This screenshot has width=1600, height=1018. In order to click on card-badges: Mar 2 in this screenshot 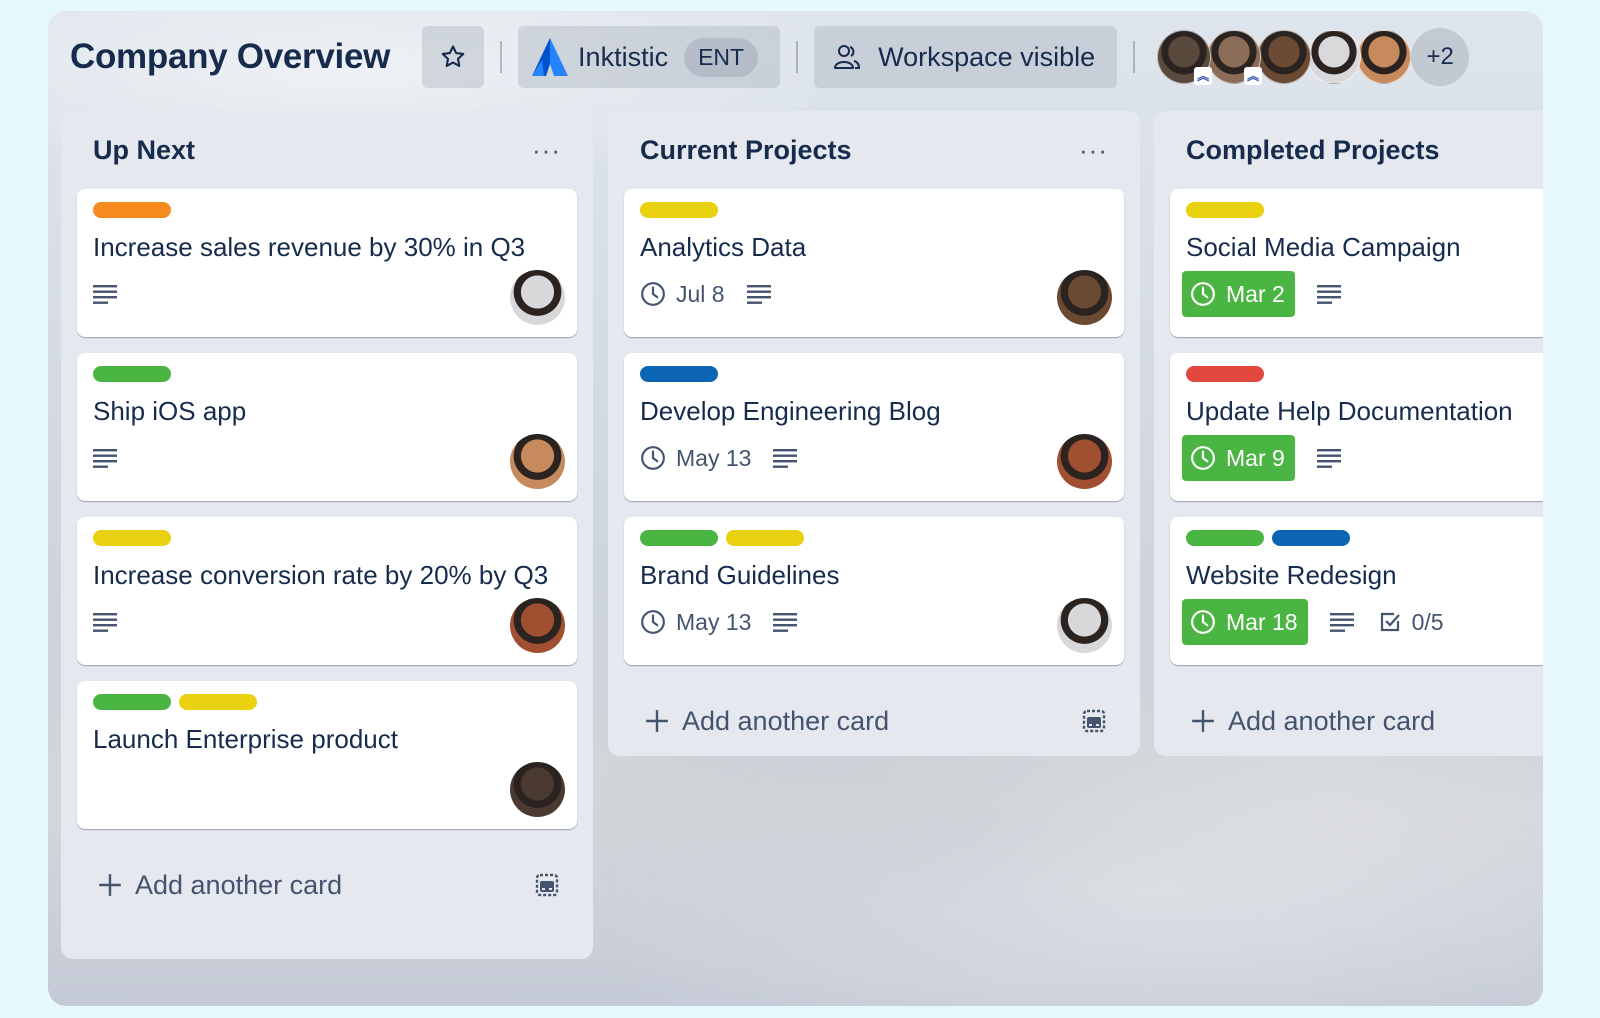, I will do `click(1362, 294)`.